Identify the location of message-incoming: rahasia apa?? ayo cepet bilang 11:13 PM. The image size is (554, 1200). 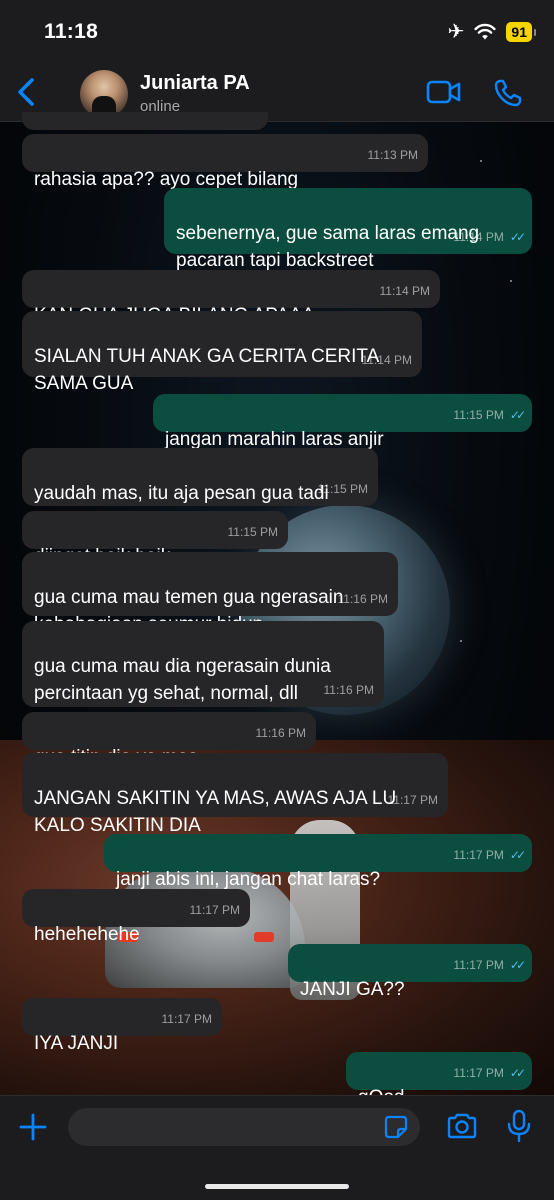
(225, 162).